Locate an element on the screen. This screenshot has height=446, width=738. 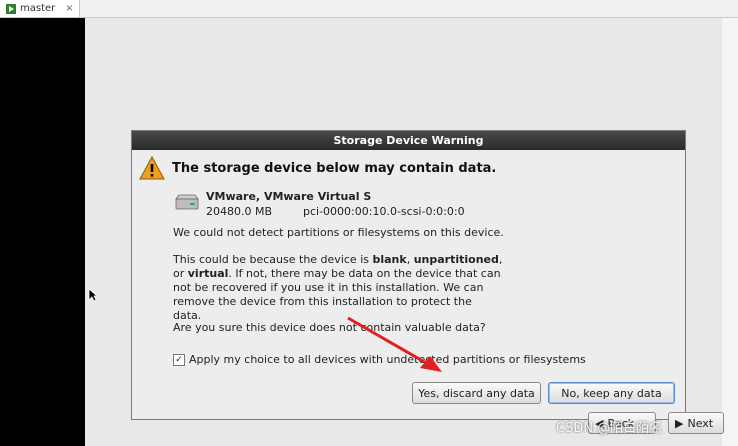
keep-data-button: No, keep any data is located at coordinates (611, 393).